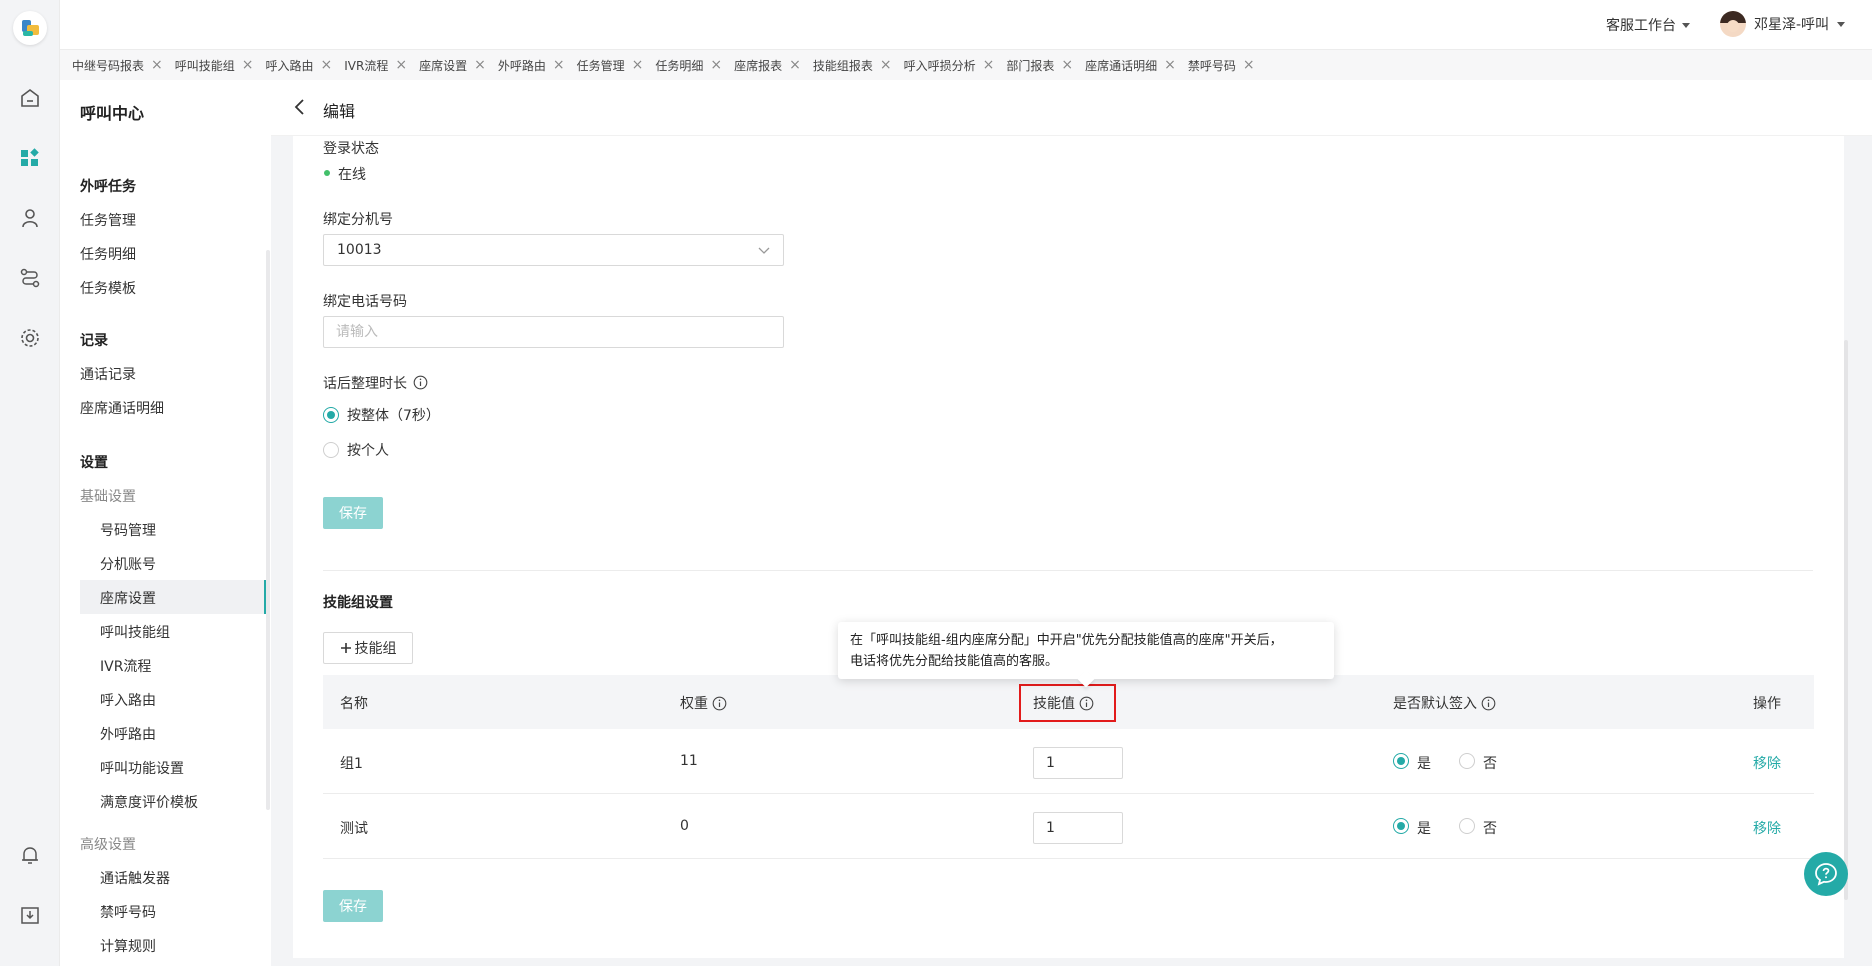  Describe the element at coordinates (375, 65) in the screenshot. I see `tab-item: IVR流程 ×` at that location.